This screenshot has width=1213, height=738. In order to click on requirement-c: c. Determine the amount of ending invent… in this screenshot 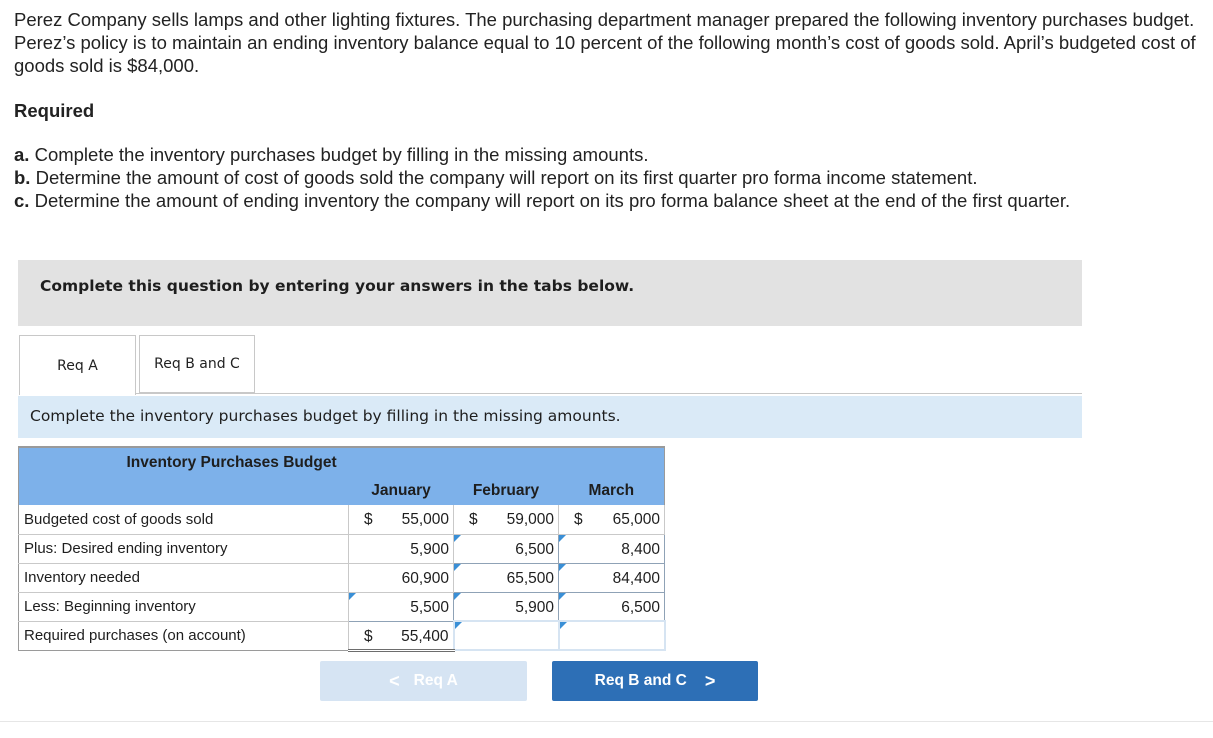, I will do `click(542, 200)`.